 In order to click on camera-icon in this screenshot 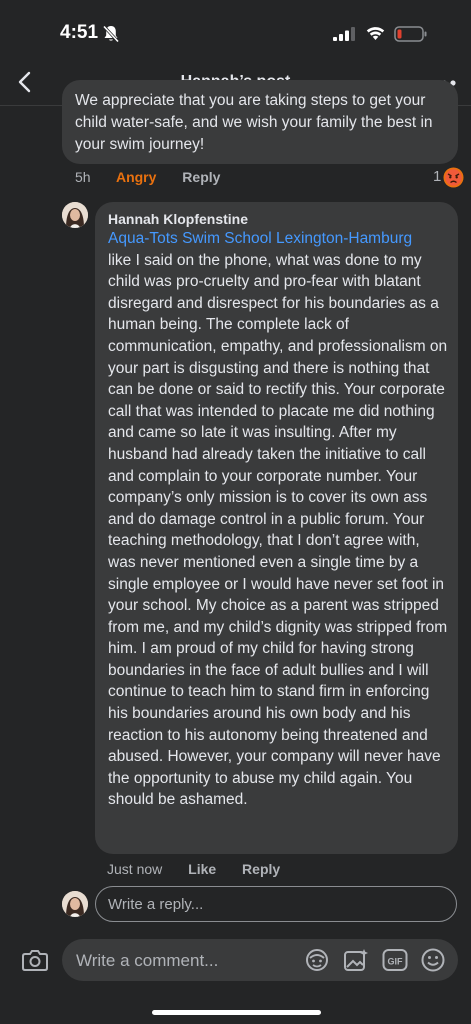, I will do `click(35, 960)`.